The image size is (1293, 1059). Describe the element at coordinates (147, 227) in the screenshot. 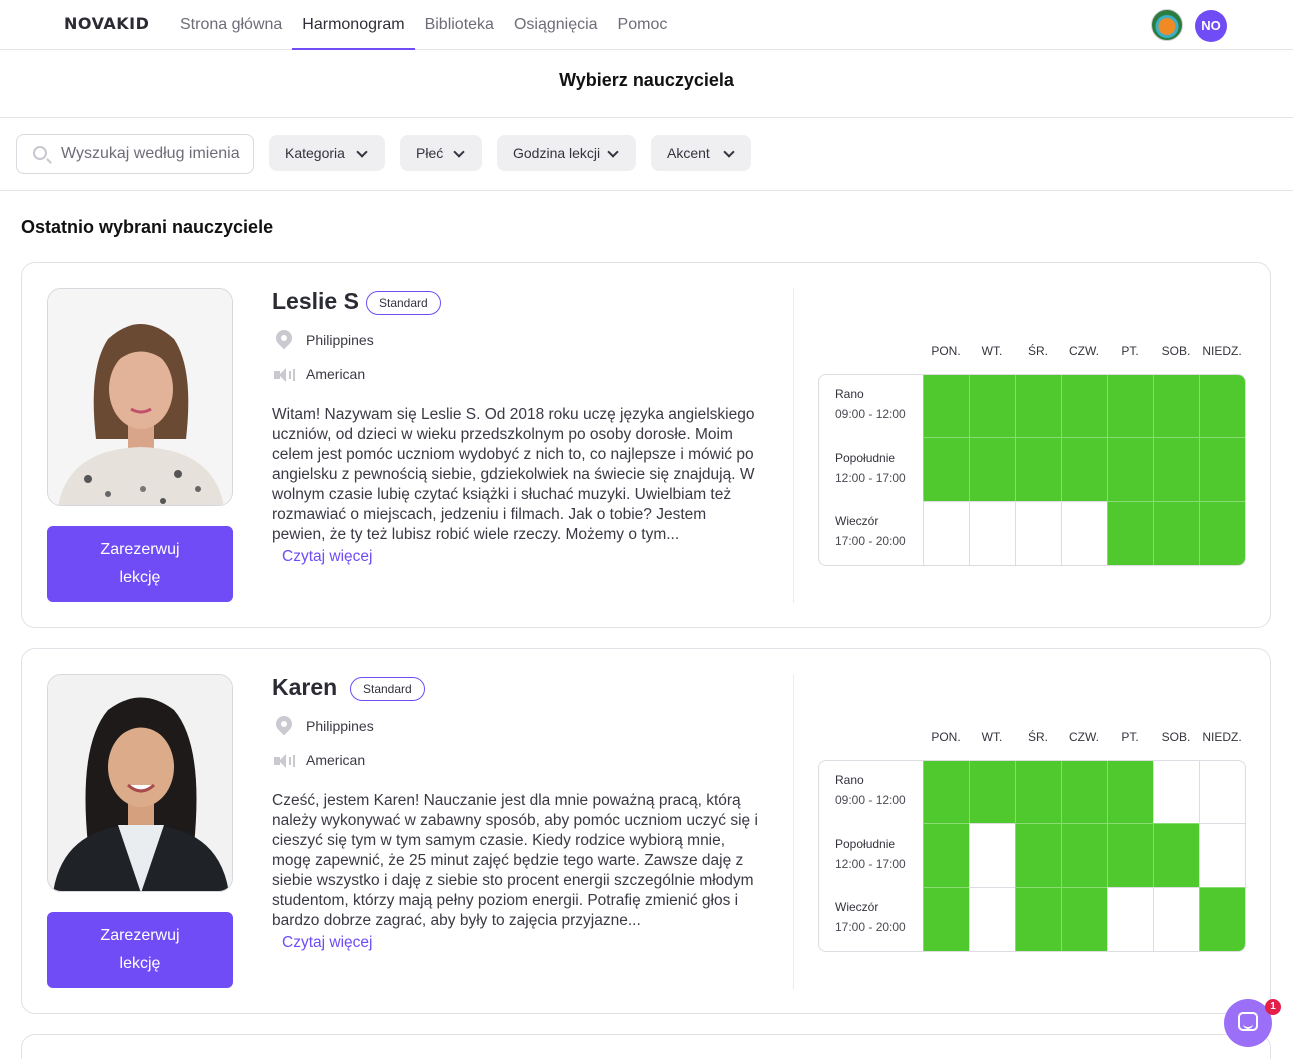

I see `section-title: Ostatnio wybrani nauczyciele` at that location.